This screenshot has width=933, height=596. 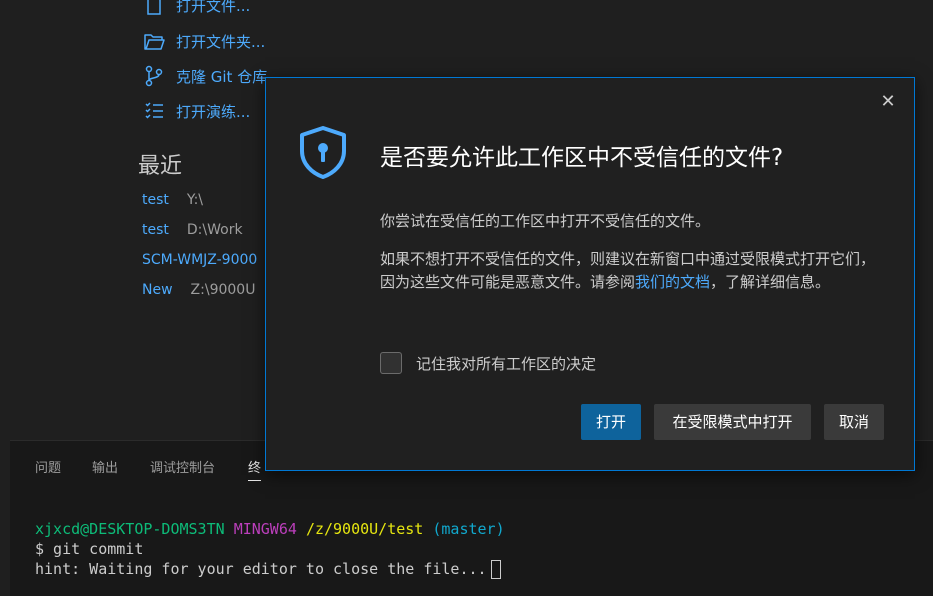 What do you see at coordinates (323, 154) in the screenshot?
I see `shield-lock-icon` at bounding box center [323, 154].